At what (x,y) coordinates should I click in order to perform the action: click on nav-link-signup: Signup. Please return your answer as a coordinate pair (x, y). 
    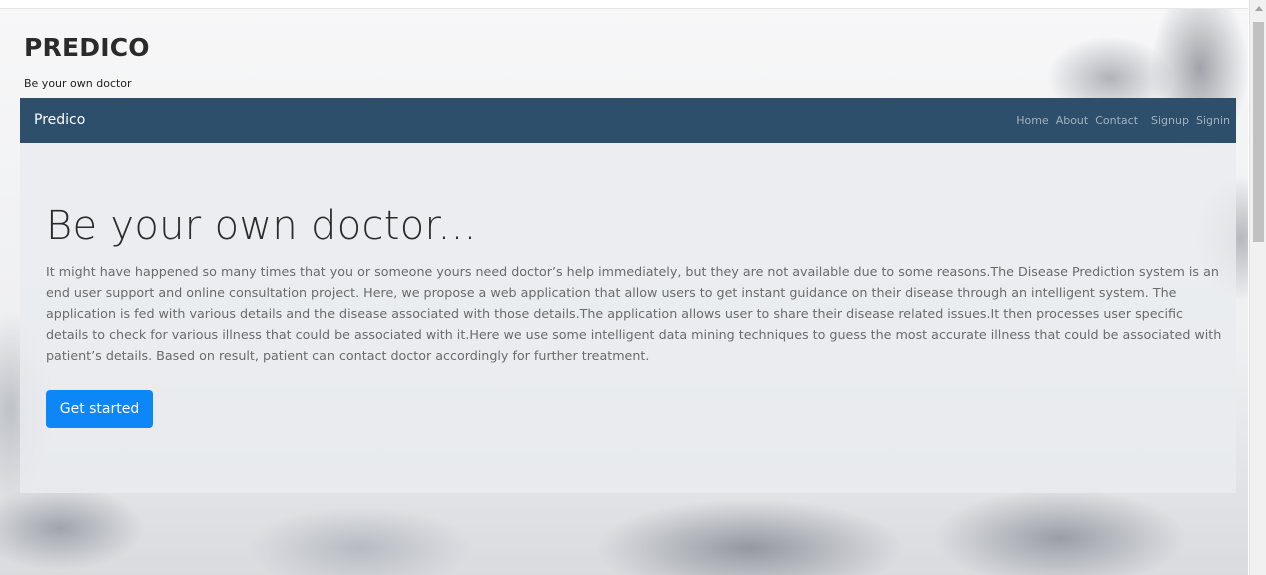
    Looking at the image, I should click on (1170, 120).